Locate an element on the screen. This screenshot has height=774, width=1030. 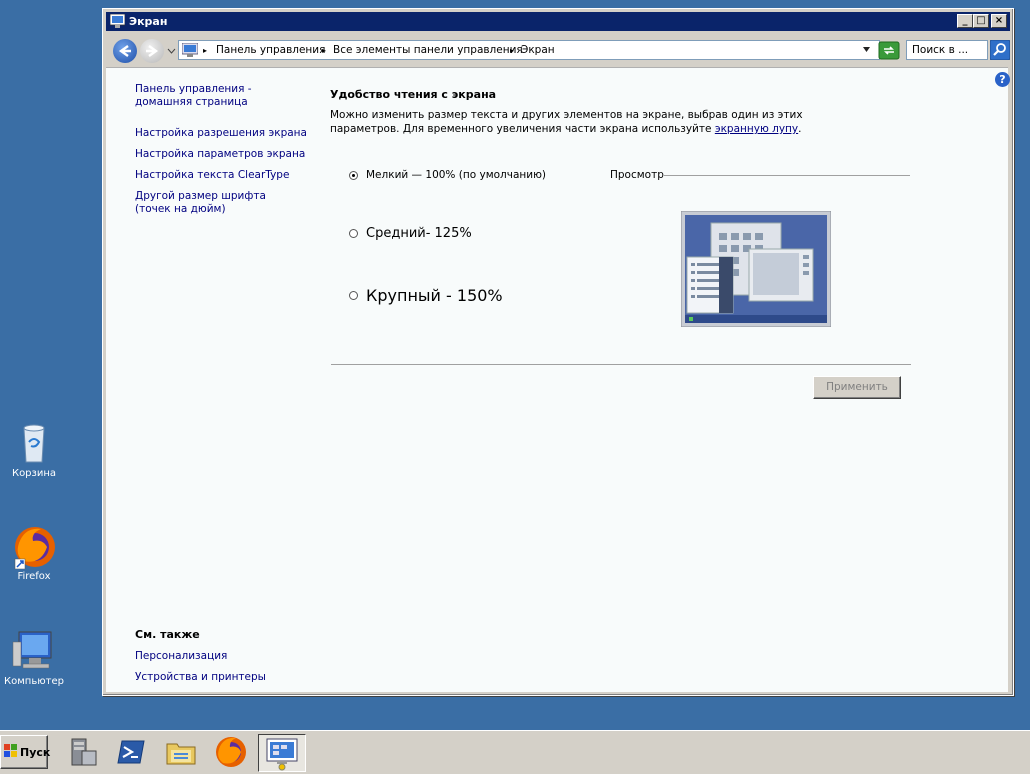
forward-arrow-icon is located at coordinates (152, 51).